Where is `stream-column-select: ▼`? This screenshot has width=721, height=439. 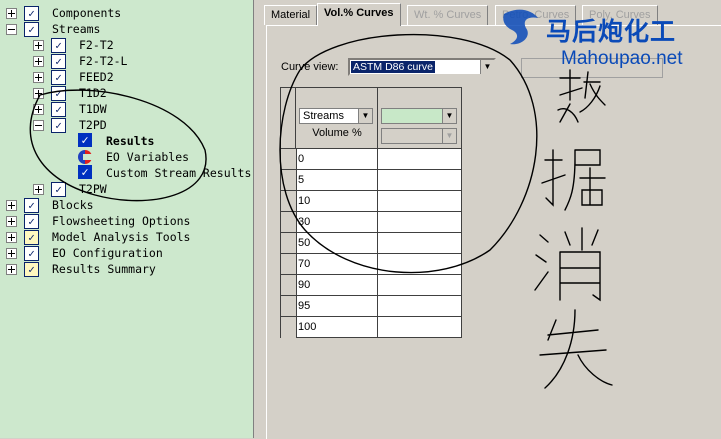
stream-column-select: ▼ is located at coordinates (419, 116).